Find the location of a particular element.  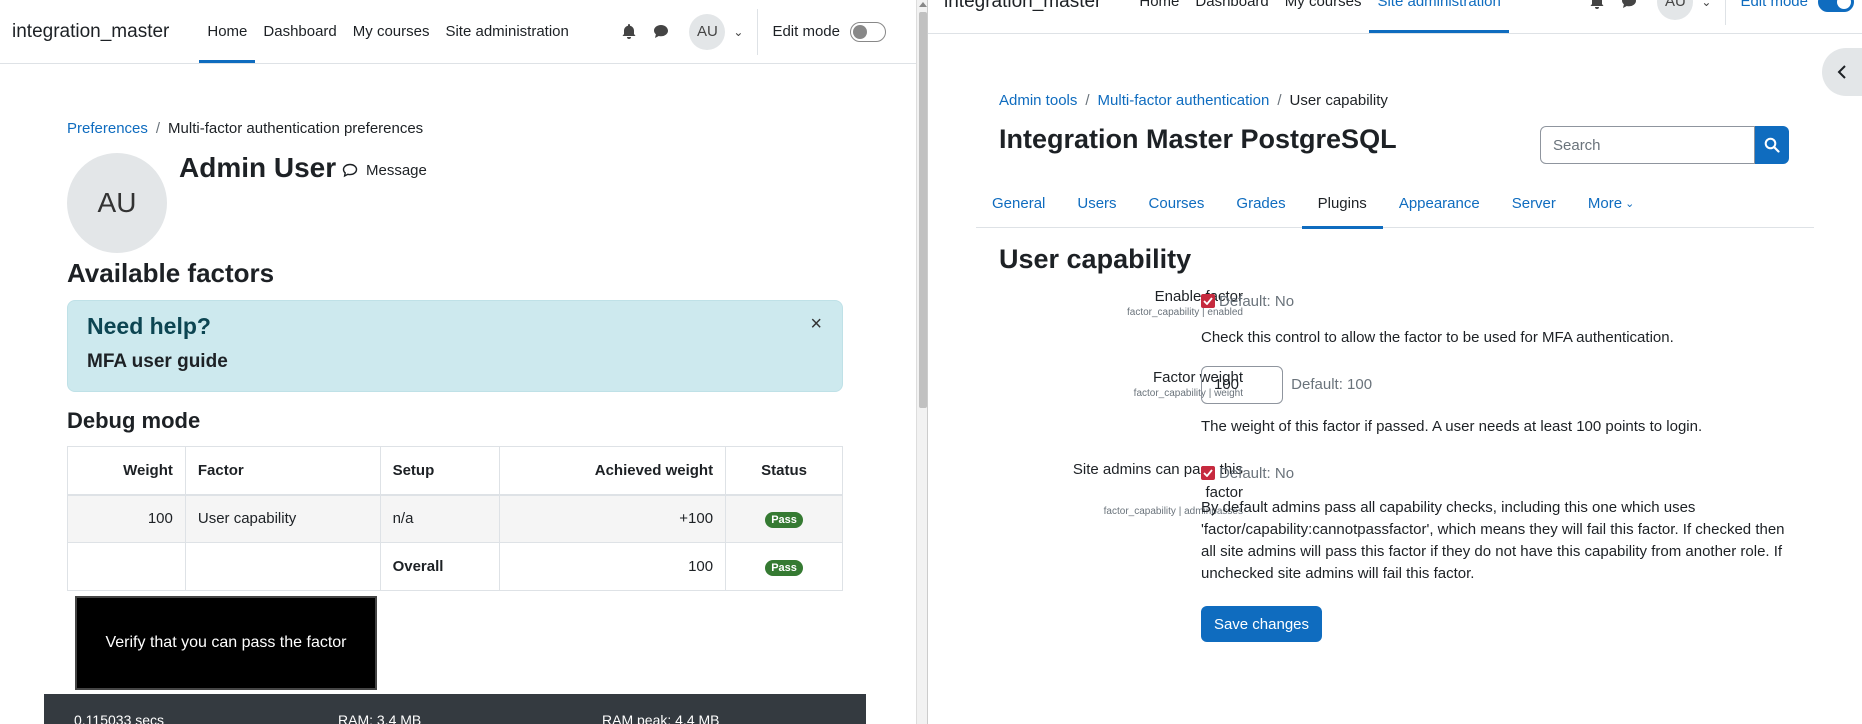

window-scrollbar is located at coordinates (922, 362).